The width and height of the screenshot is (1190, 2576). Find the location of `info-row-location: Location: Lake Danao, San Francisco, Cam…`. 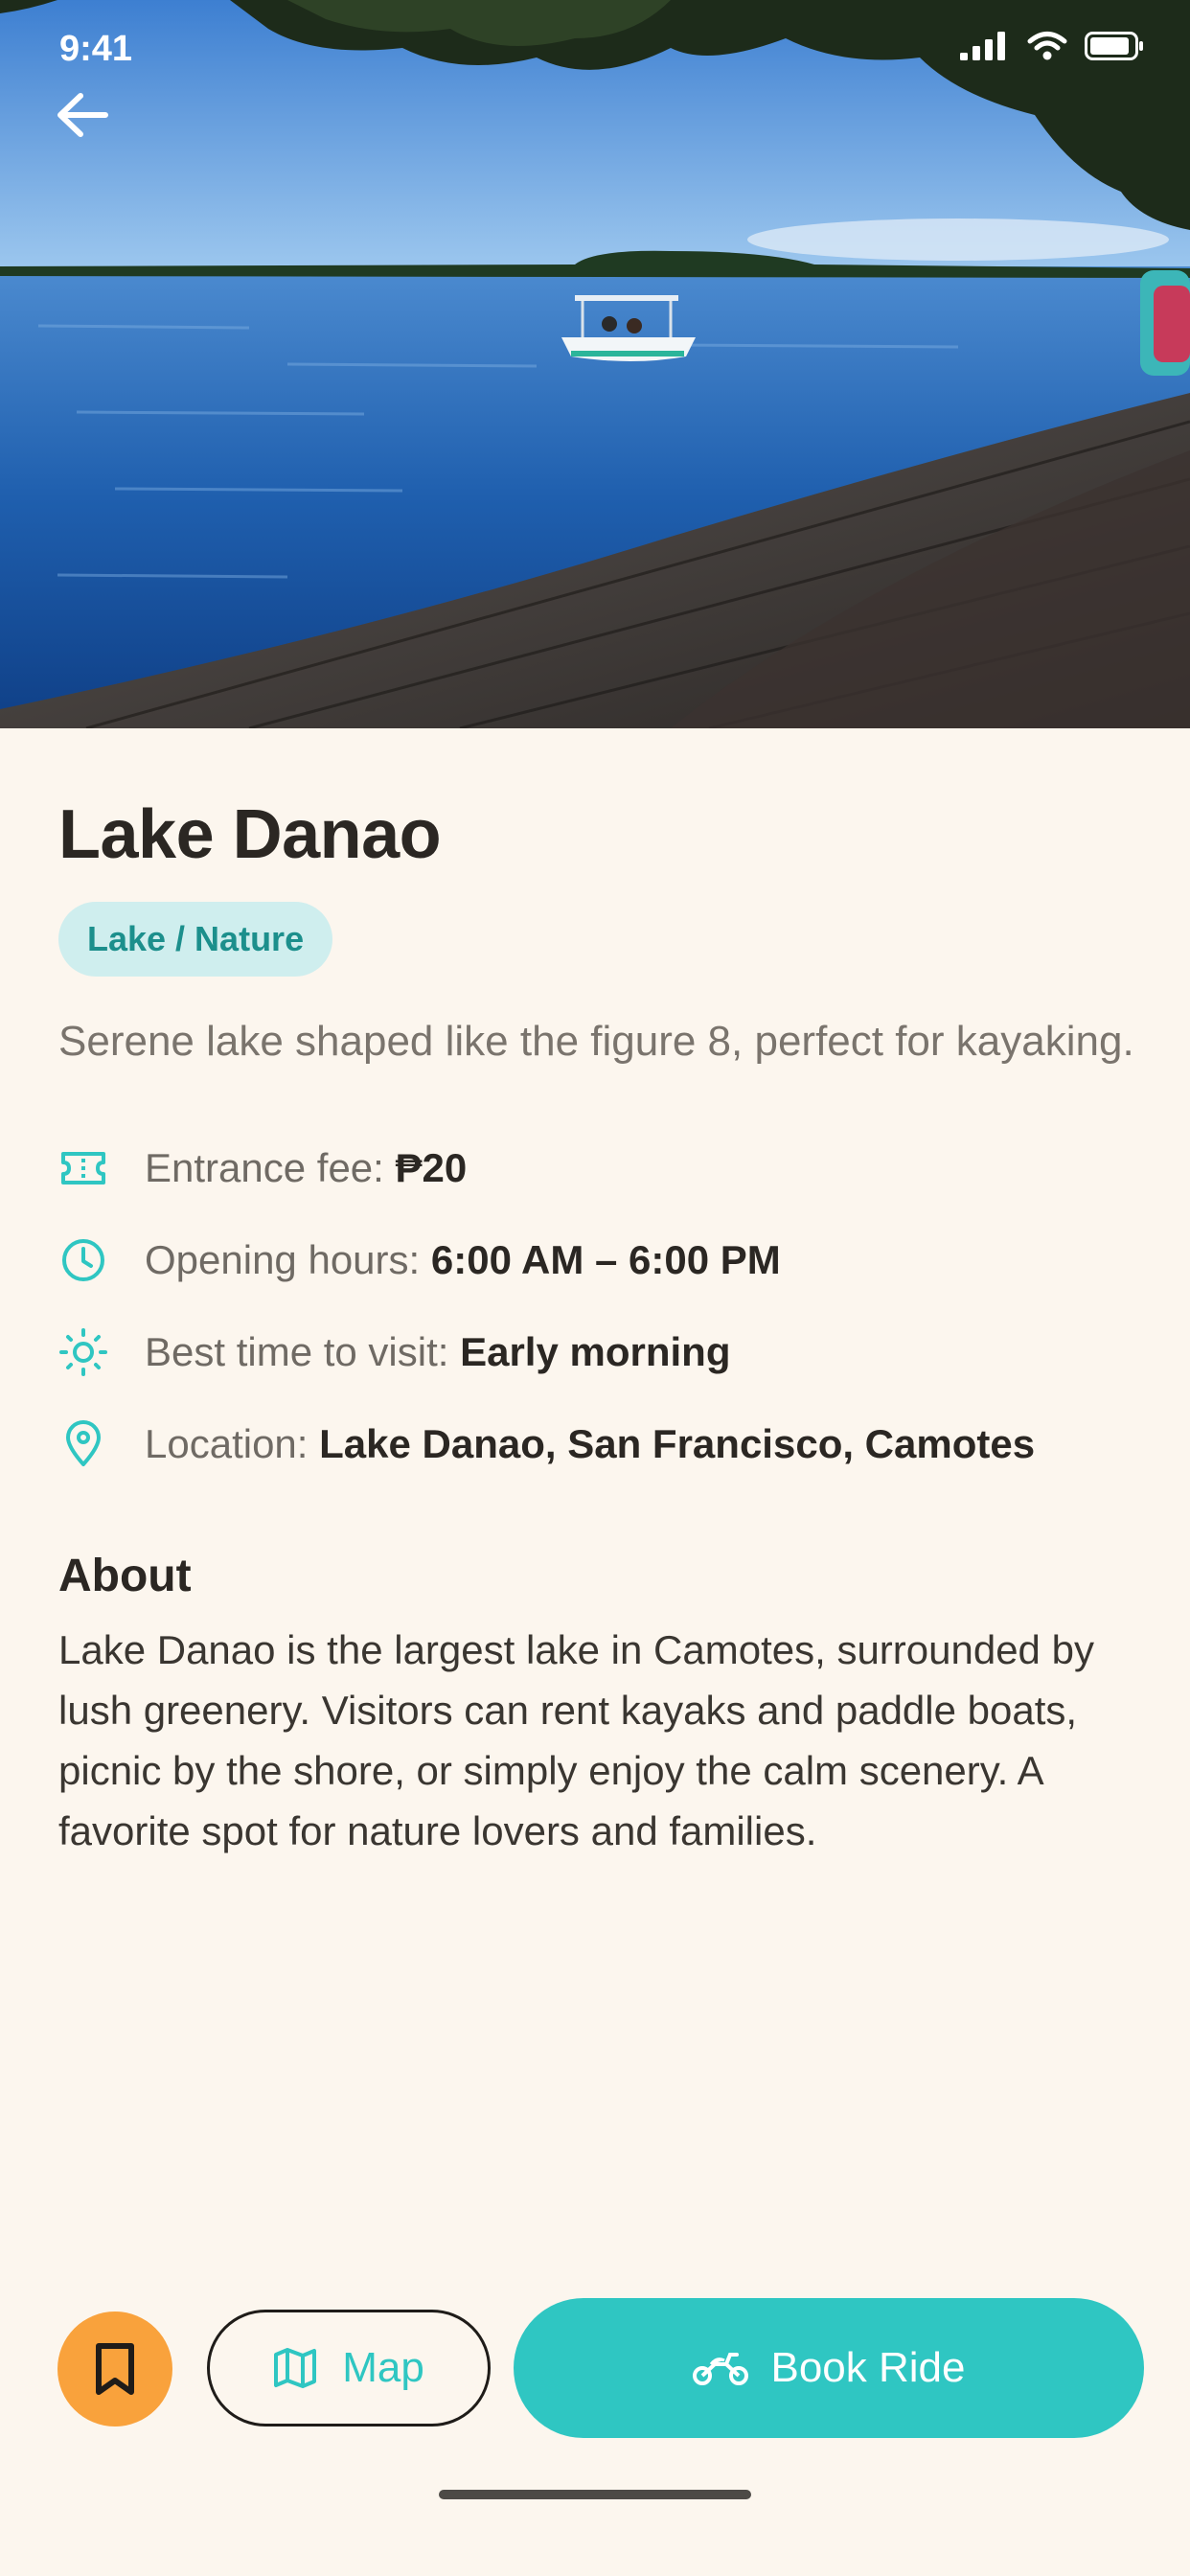

info-row-location: Location: Lake Danao, San Francisco, Cam… is located at coordinates (600, 1444).